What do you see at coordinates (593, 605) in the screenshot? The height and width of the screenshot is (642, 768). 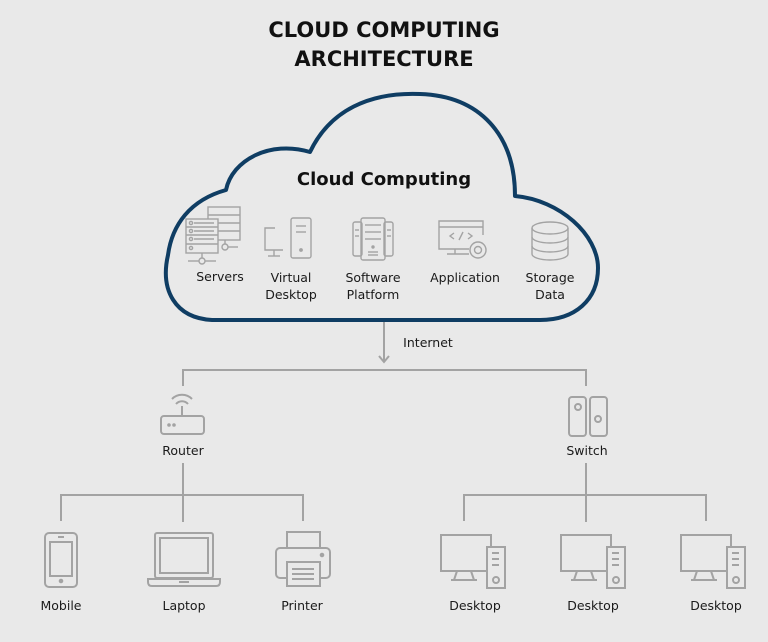 I see `device-label-desktop-2: Desktop` at bounding box center [593, 605].